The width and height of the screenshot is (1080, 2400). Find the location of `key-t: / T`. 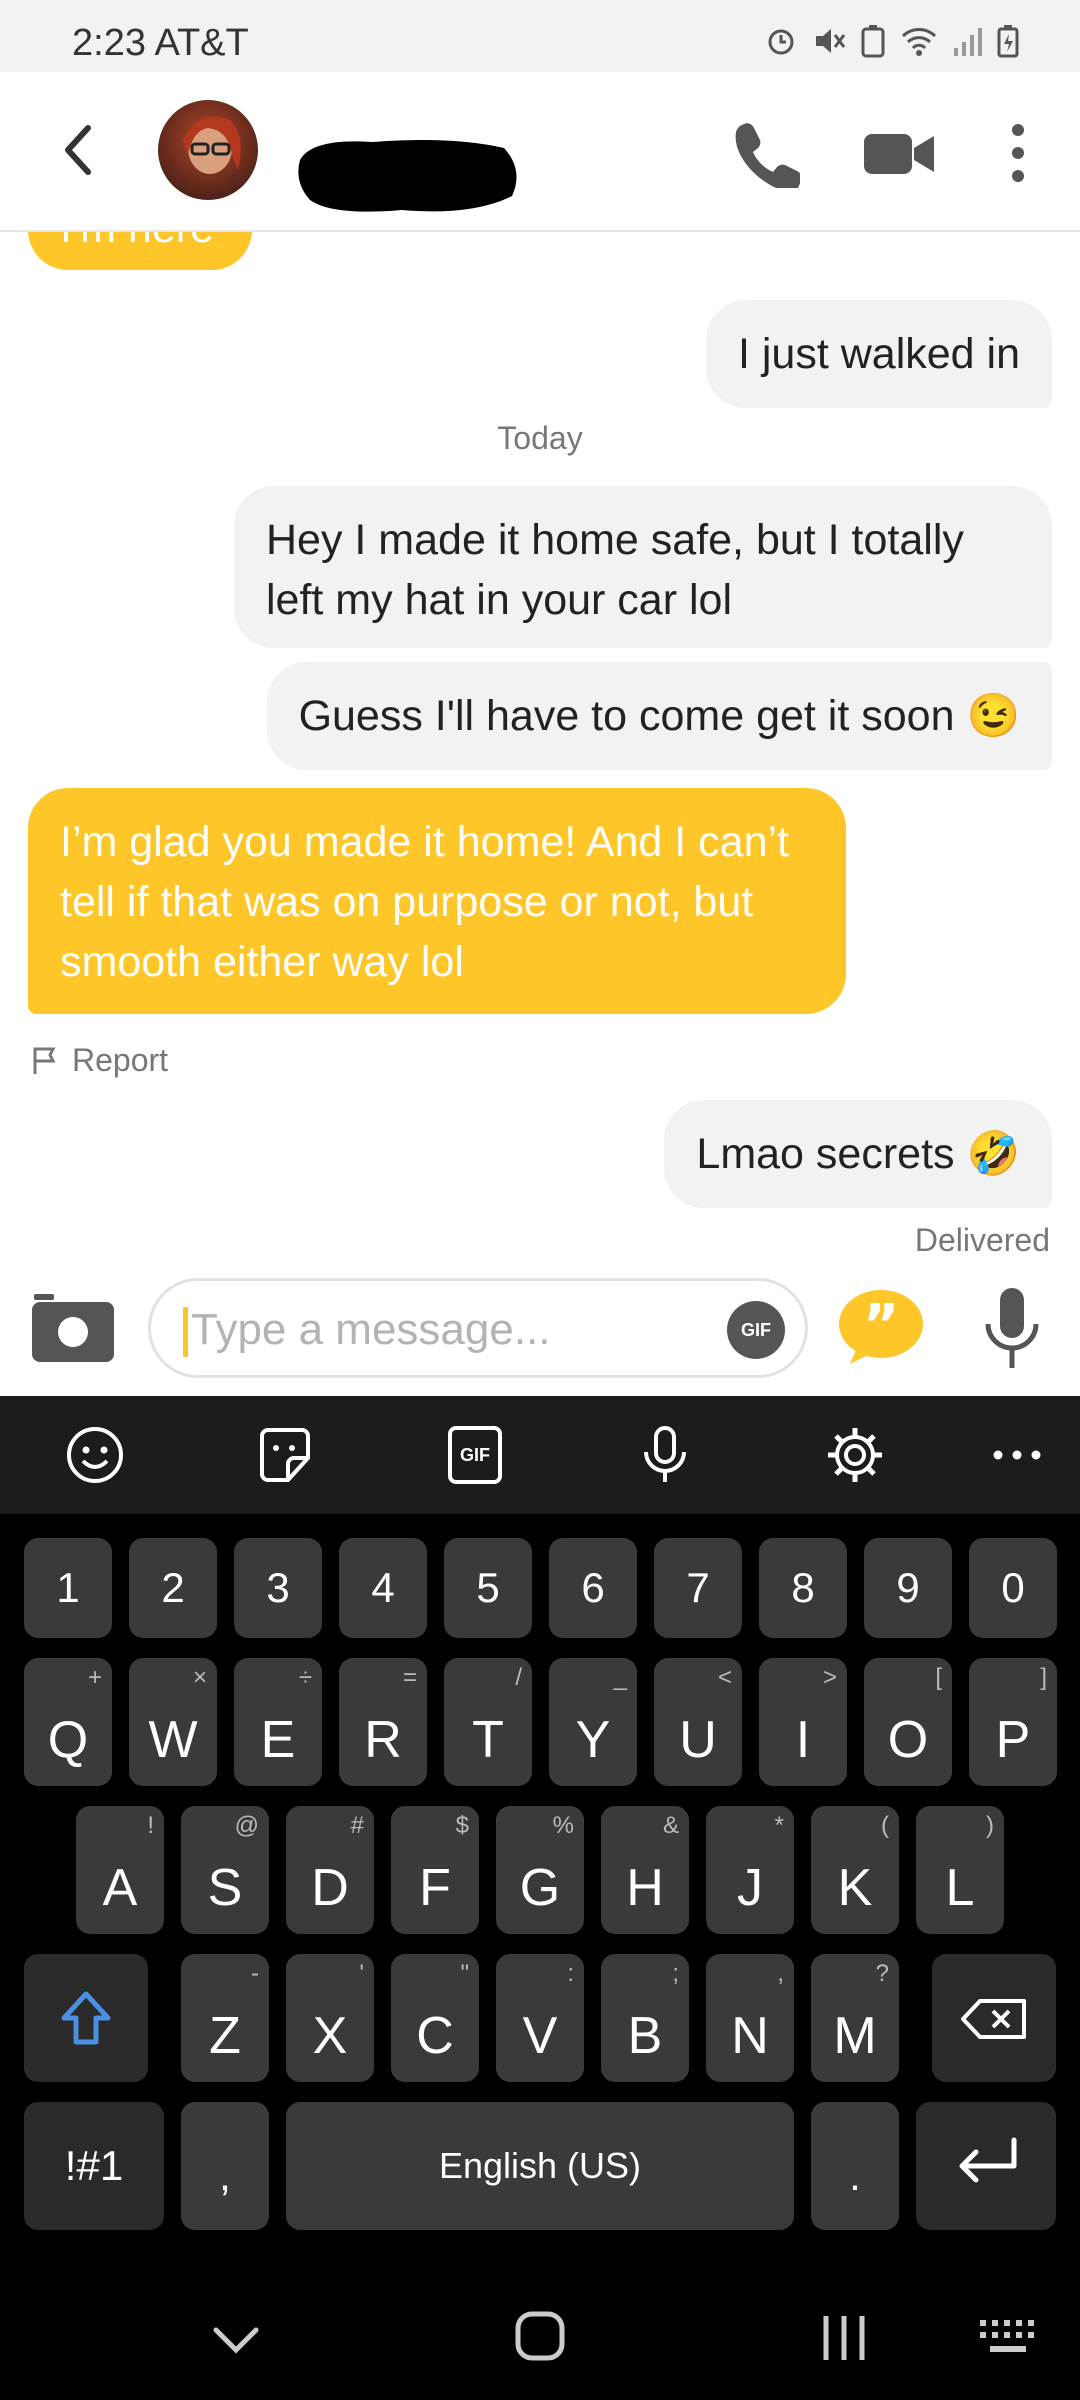

key-t: / T is located at coordinates (488, 1722).